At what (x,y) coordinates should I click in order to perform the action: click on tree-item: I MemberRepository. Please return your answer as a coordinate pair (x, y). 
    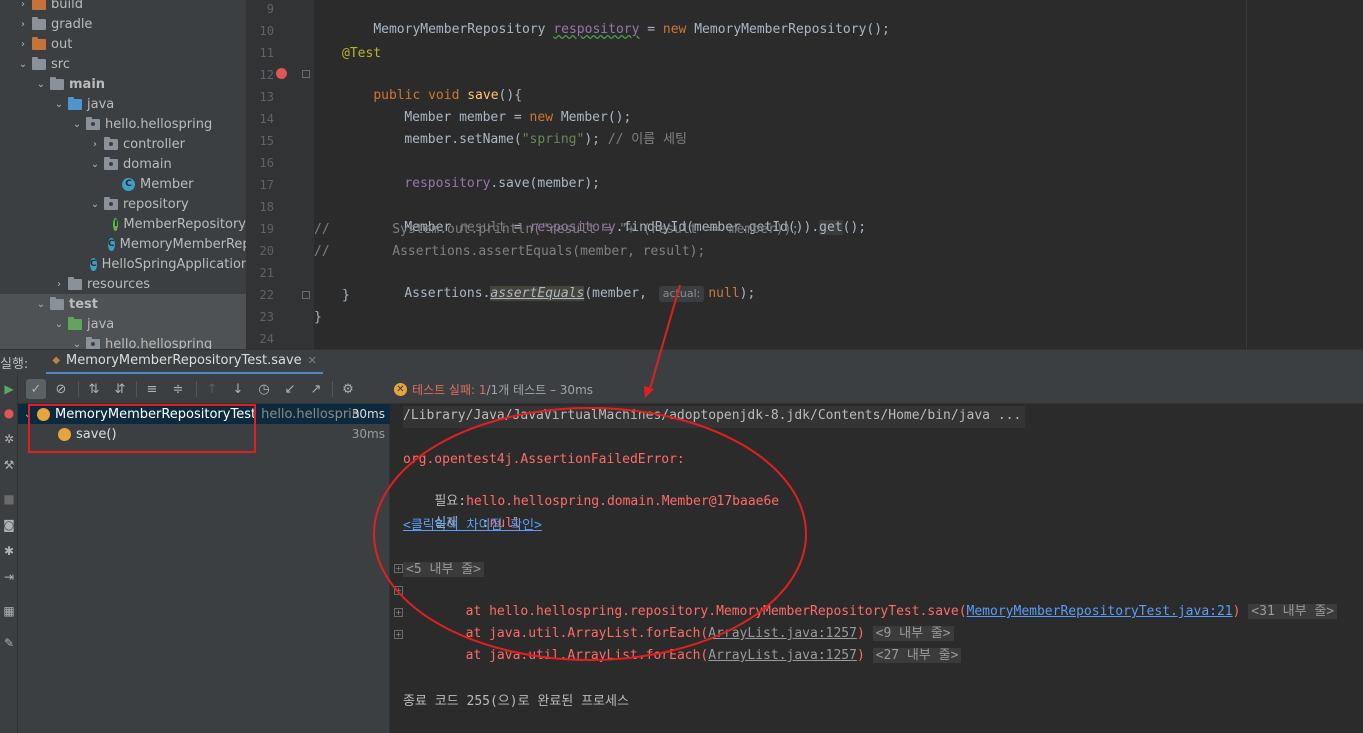
    Looking at the image, I should click on (123, 224).